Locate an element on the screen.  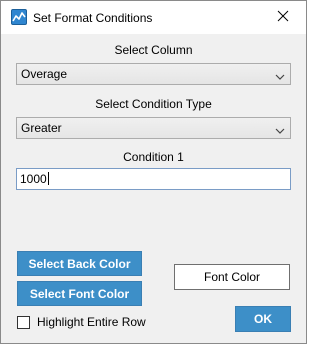
column-select-value: Overage is located at coordinates (44, 74).